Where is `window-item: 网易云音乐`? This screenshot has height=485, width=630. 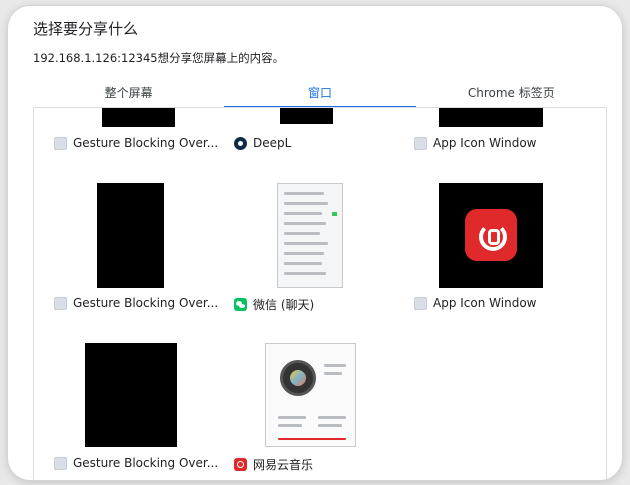
window-item: 网易云音乐 is located at coordinates (273, 464).